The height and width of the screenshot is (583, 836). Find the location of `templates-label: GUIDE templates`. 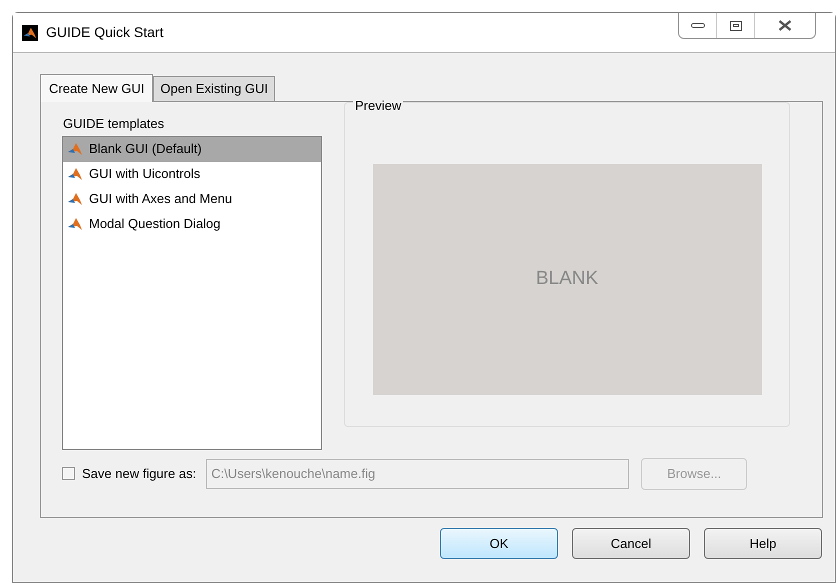

templates-label: GUIDE templates is located at coordinates (114, 124).